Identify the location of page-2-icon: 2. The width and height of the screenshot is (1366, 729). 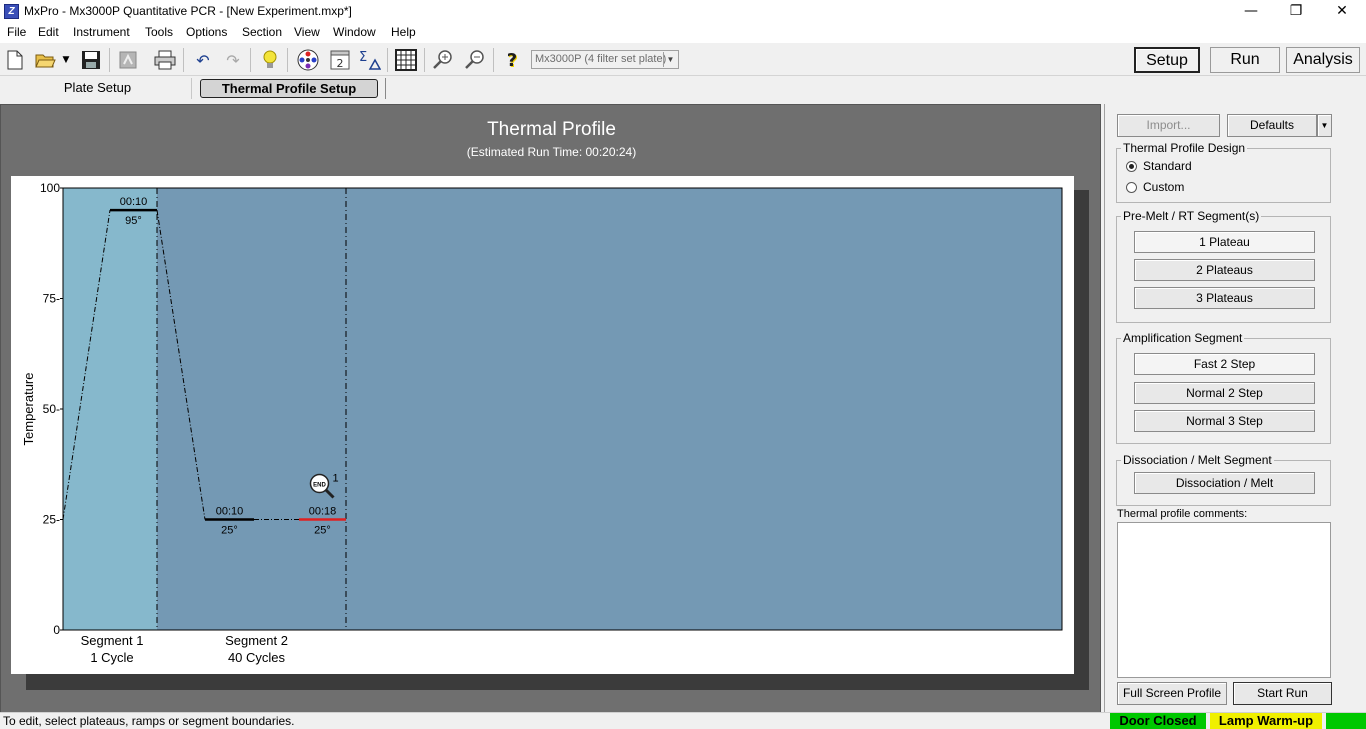
(340, 60).